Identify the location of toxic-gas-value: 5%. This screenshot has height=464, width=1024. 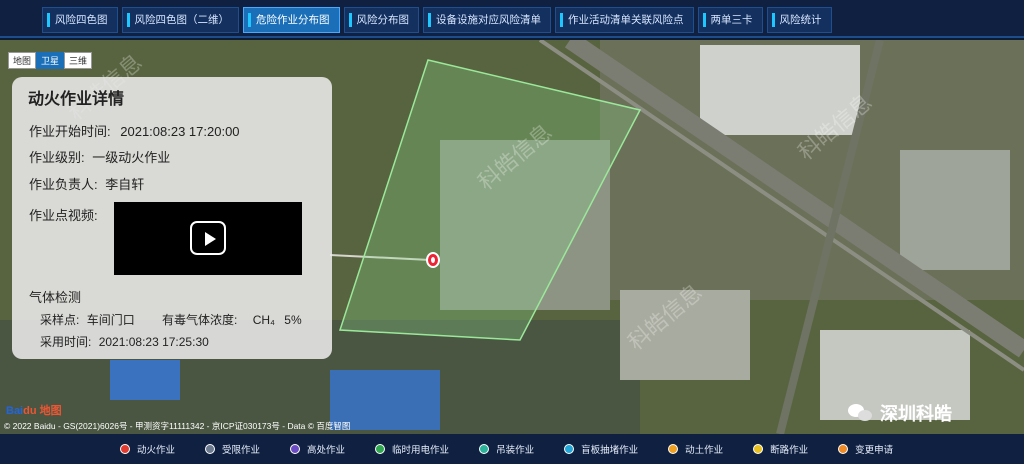
(293, 320).